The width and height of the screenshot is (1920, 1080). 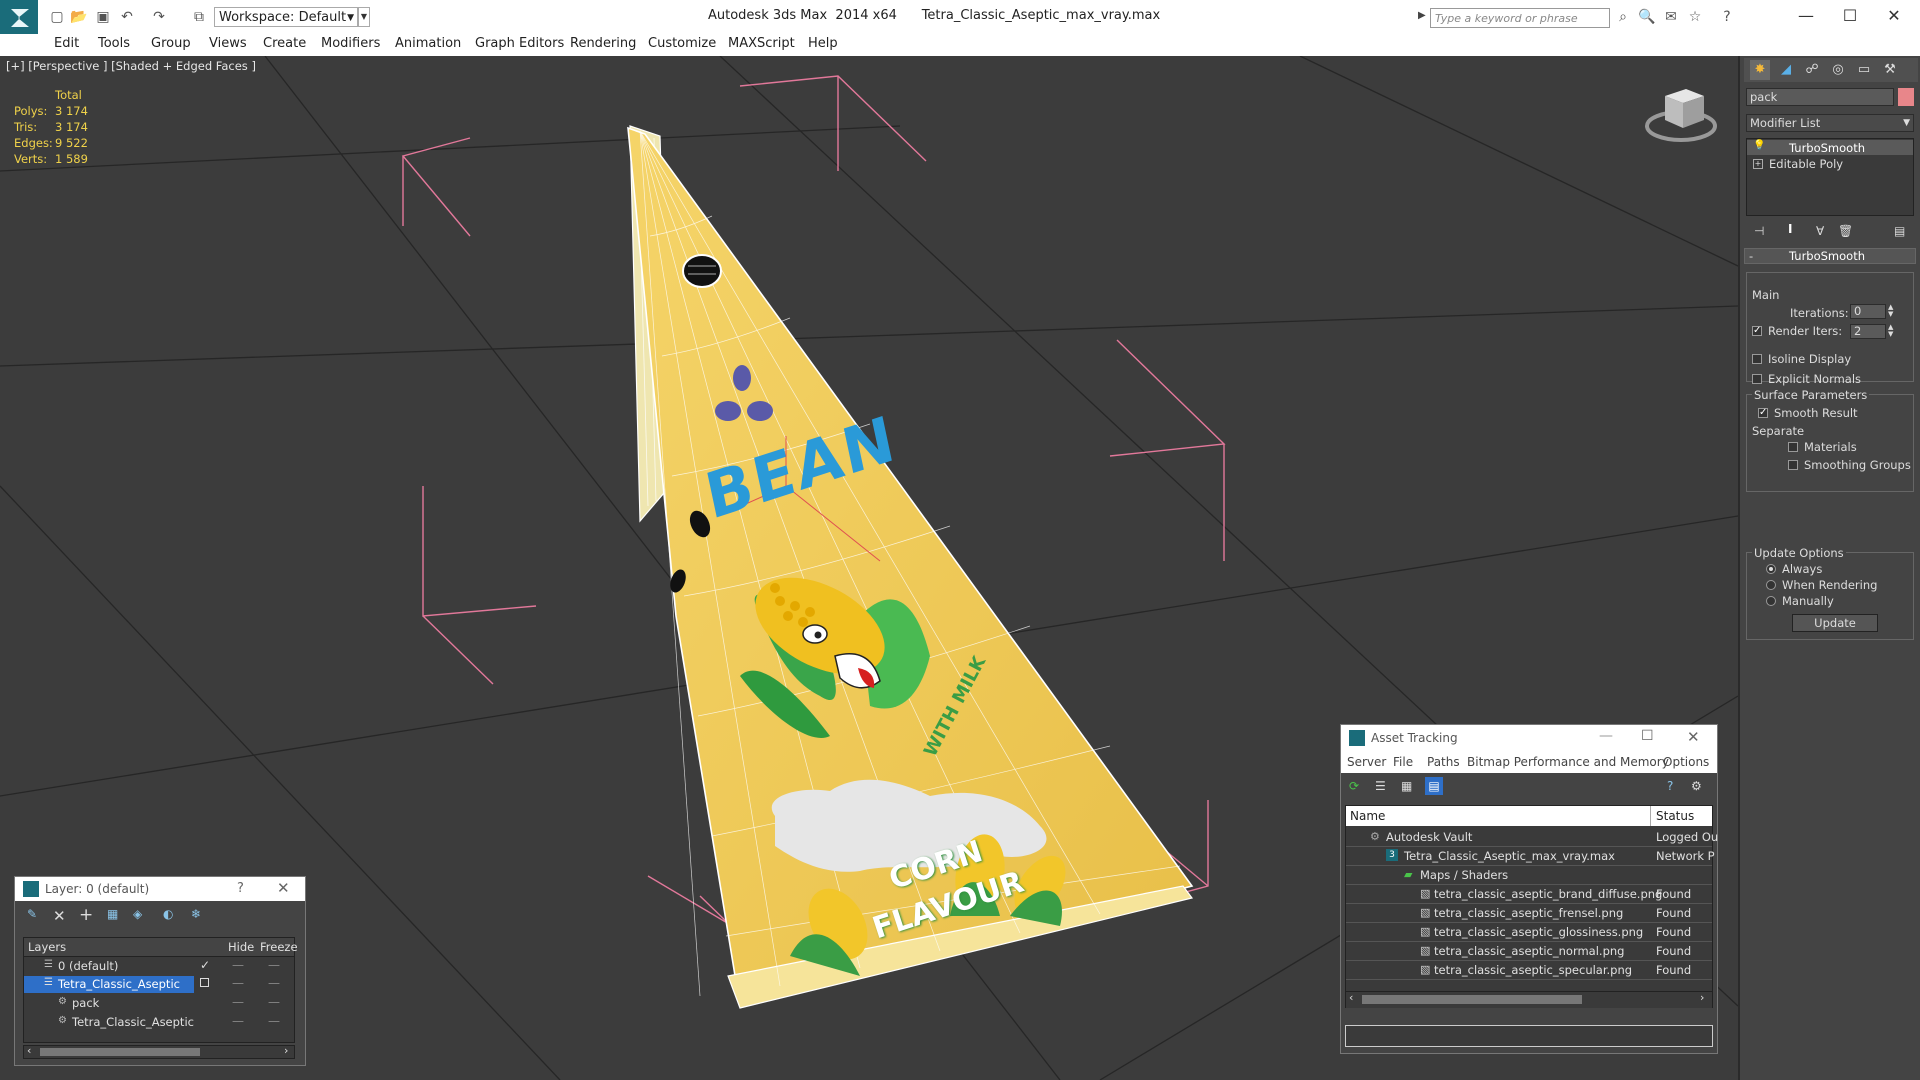 What do you see at coordinates (1820, 231) in the screenshot?
I see `make-unique-icon: ∀` at bounding box center [1820, 231].